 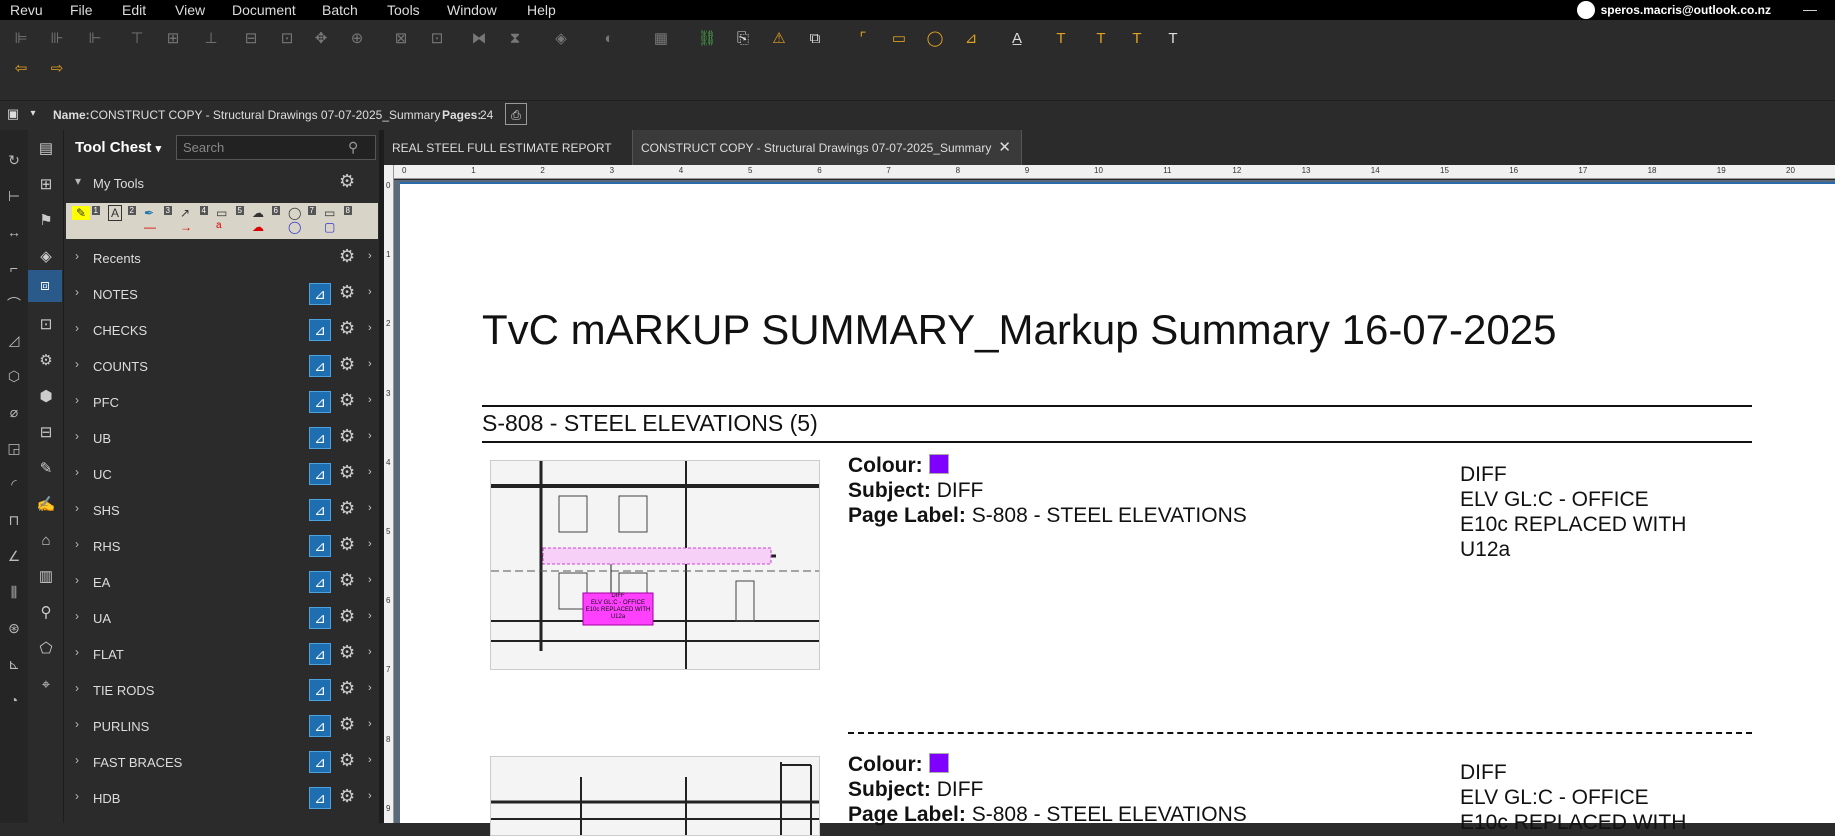 I want to click on spaces-icon: ⬠, so click(x=46, y=649).